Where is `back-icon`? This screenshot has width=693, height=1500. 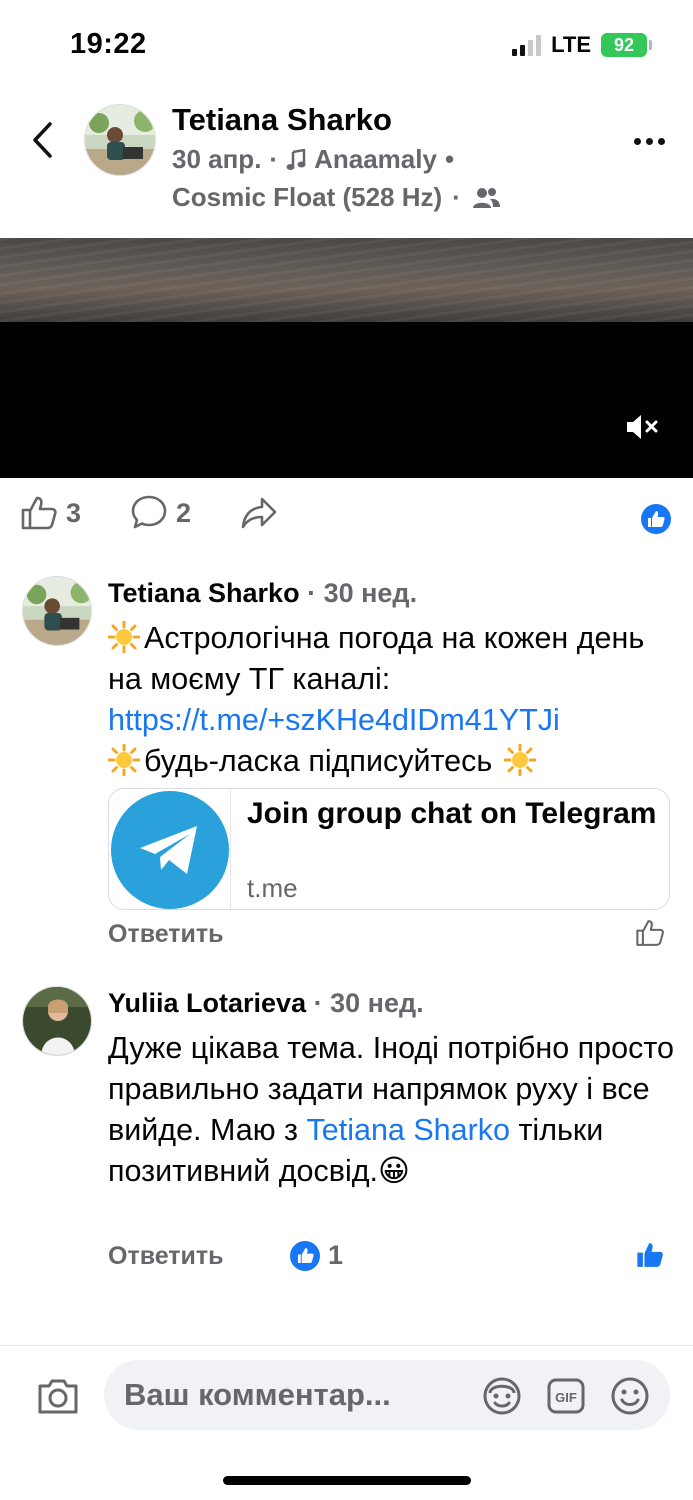 back-icon is located at coordinates (42, 140).